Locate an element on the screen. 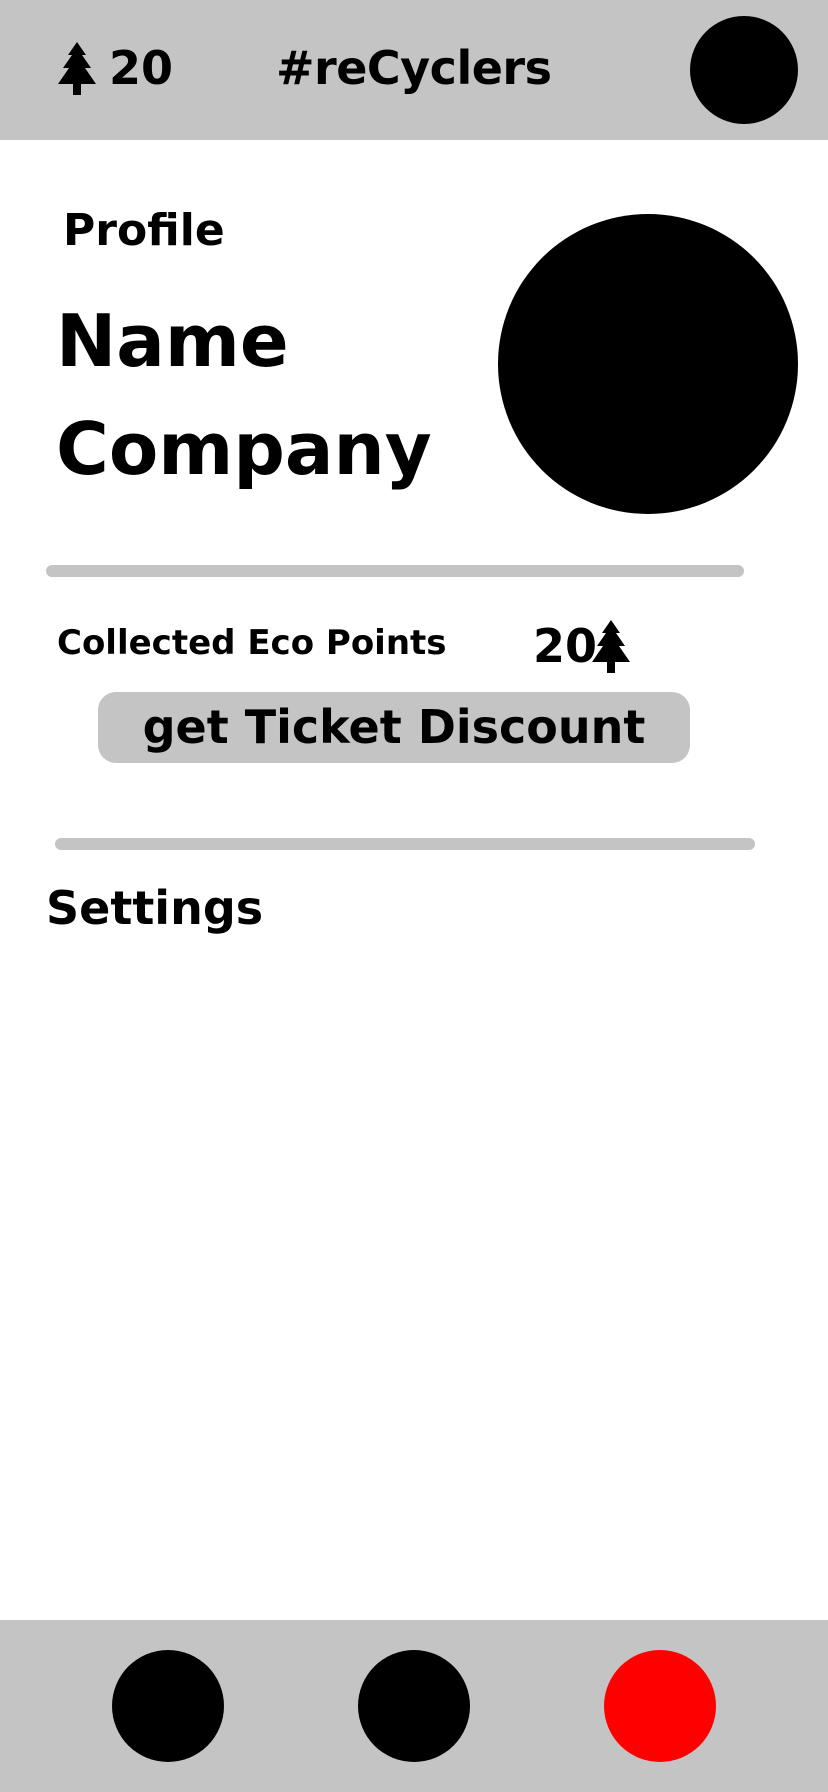 This screenshot has height=1792, width=828. profile-company: Company is located at coordinates (244, 449).